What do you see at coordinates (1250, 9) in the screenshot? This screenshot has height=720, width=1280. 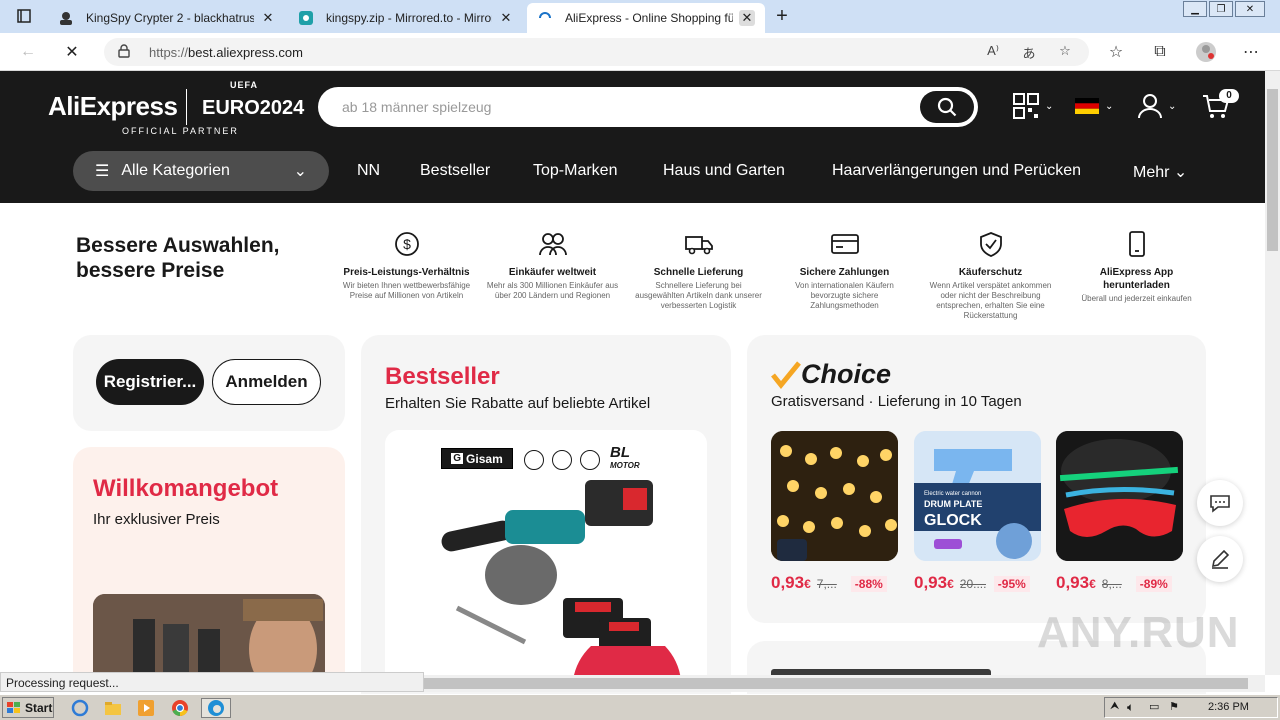 I see `window-close-button: ✕` at bounding box center [1250, 9].